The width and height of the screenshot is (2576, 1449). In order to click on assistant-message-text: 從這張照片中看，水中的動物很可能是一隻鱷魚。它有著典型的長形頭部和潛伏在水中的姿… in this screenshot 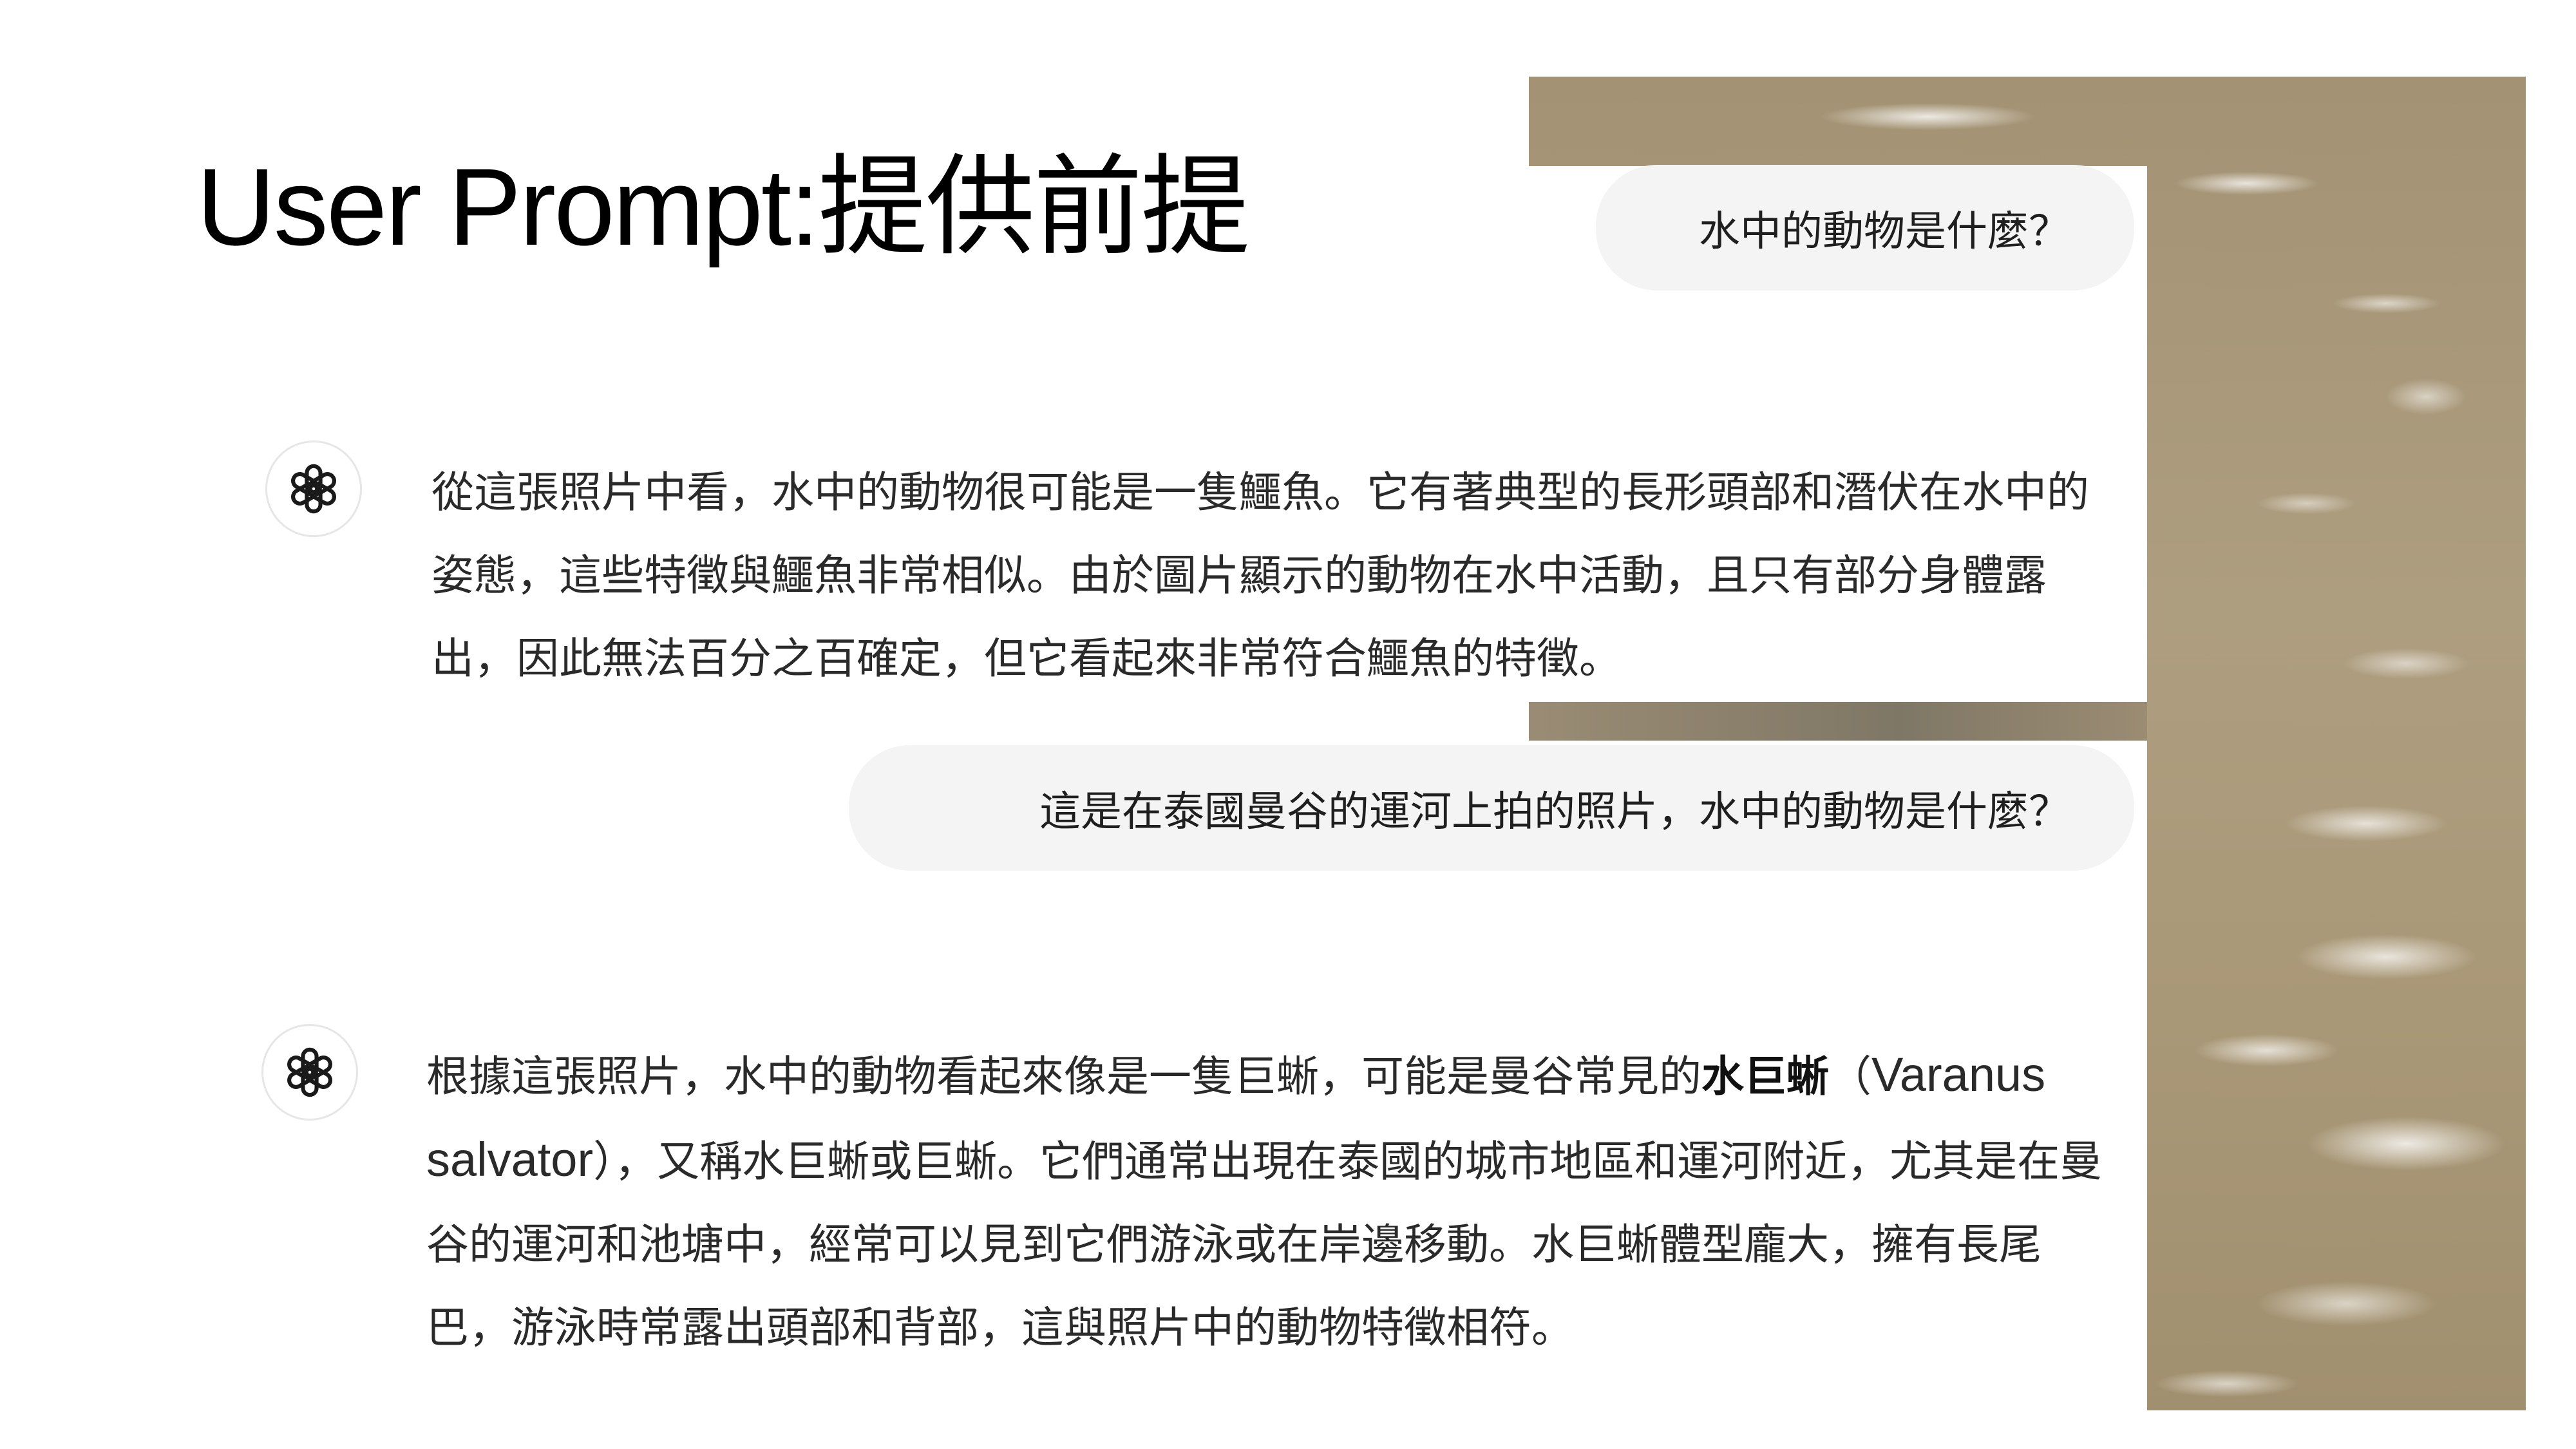, I will do `click(1260, 575)`.